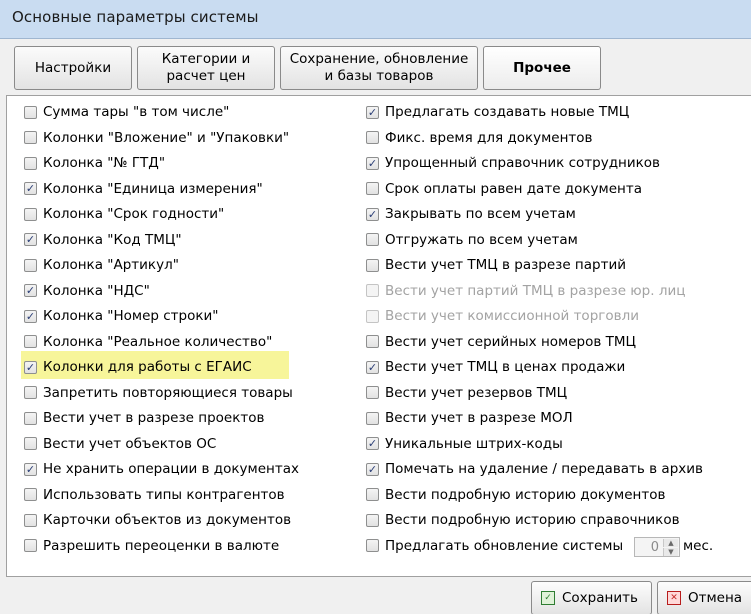 The width and height of the screenshot is (751, 614). What do you see at coordinates (670, 552) in the screenshot?
I see `spin-down-icon: ▼` at bounding box center [670, 552].